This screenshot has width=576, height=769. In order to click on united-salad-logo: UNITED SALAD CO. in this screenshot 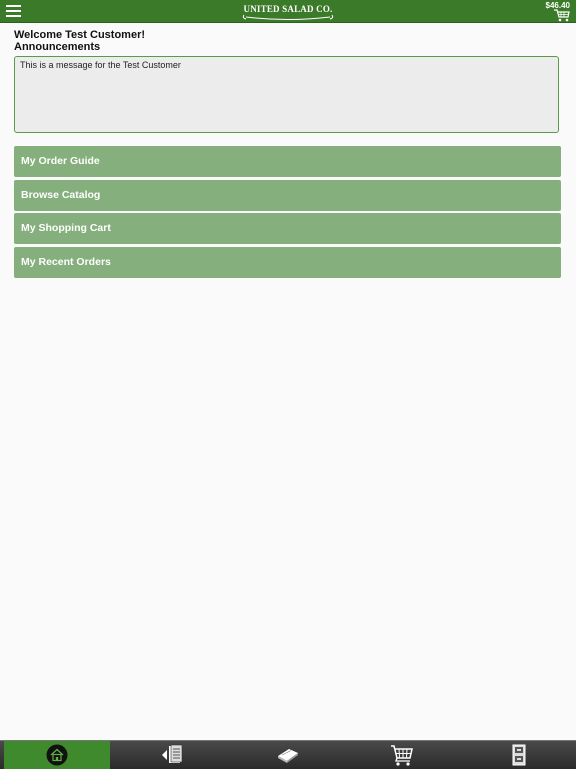, I will do `click(288, 11)`.